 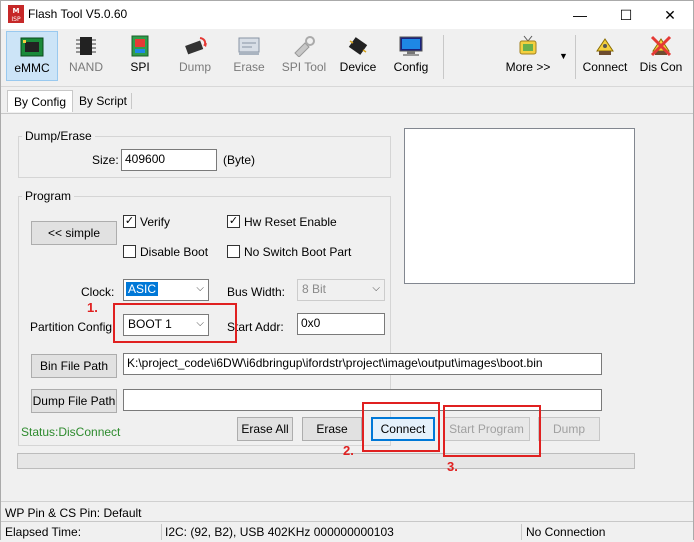 What do you see at coordinates (140, 46) in the screenshot?
I see `spi-board-icon` at bounding box center [140, 46].